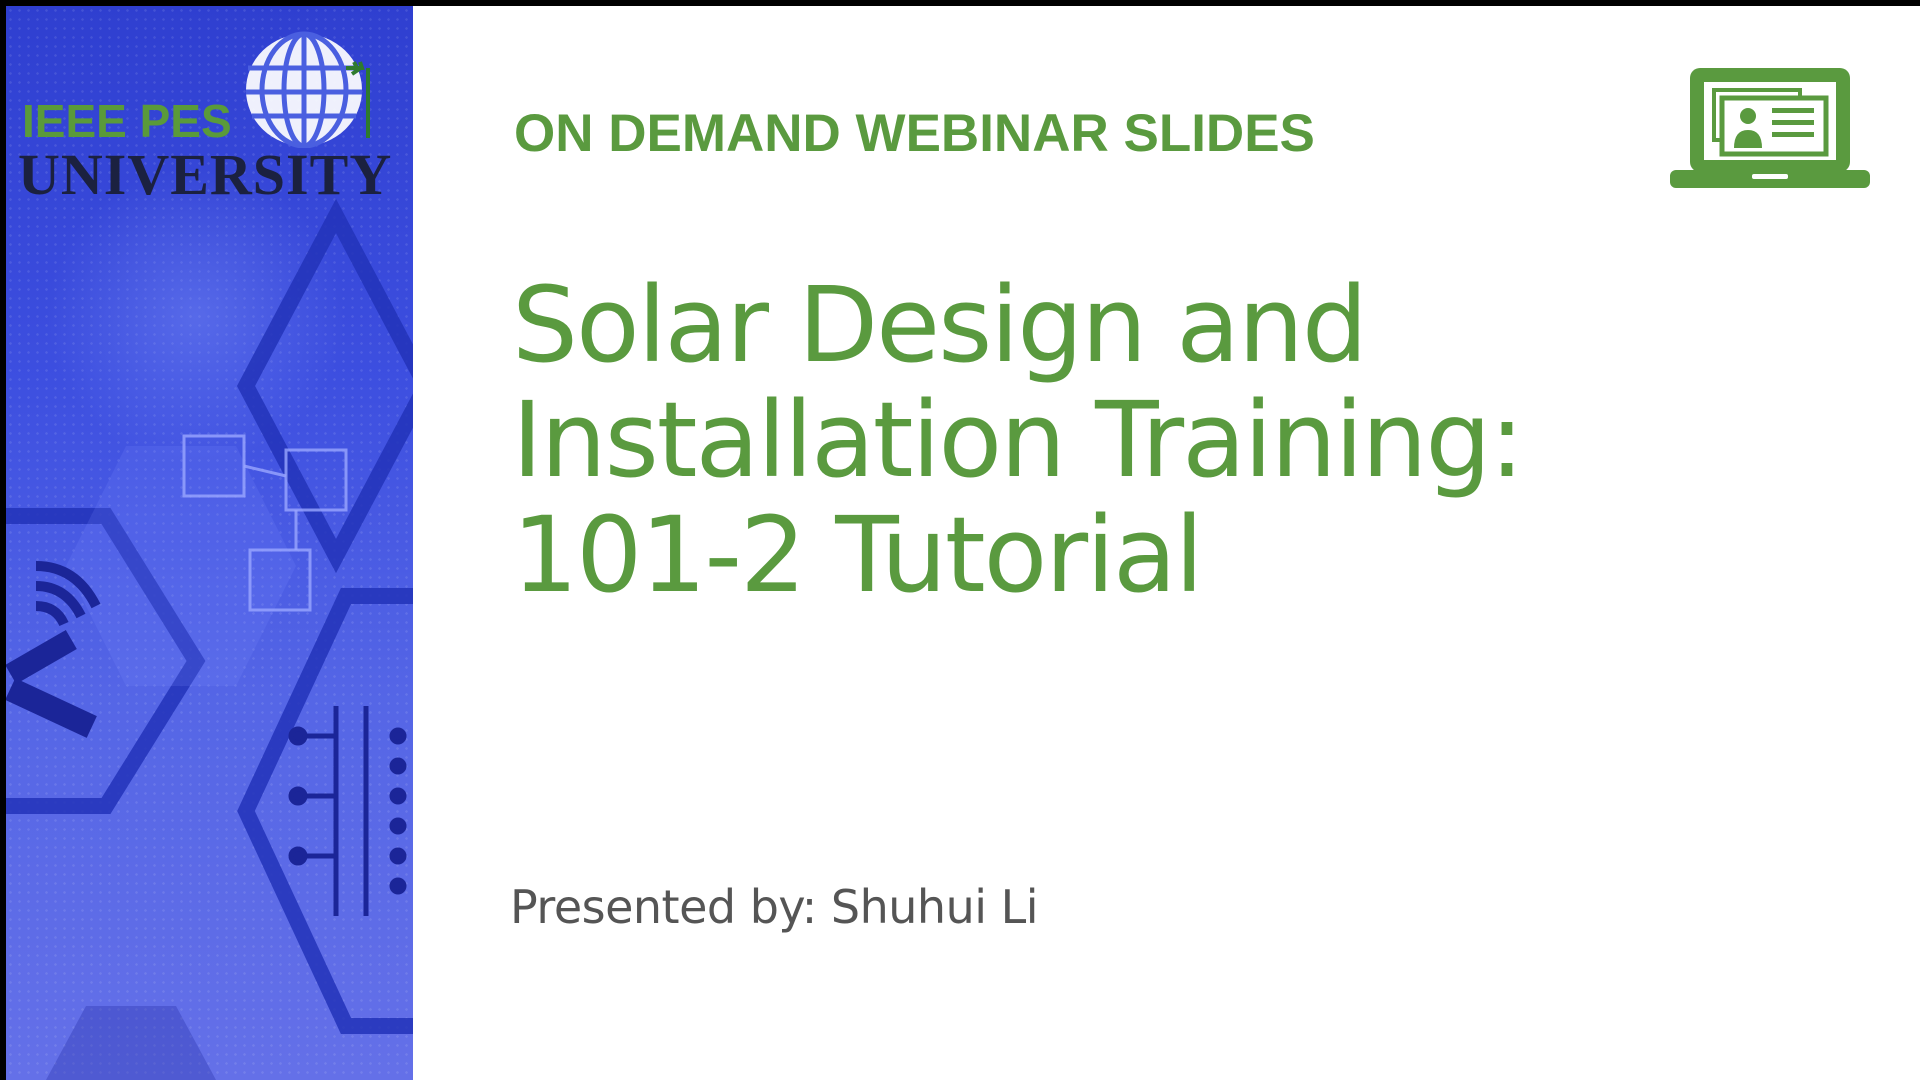 The height and width of the screenshot is (1080, 1920). What do you see at coordinates (774, 907) in the screenshot?
I see `presenter-line: Presented by: Shuhui Li` at bounding box center [774, 907].